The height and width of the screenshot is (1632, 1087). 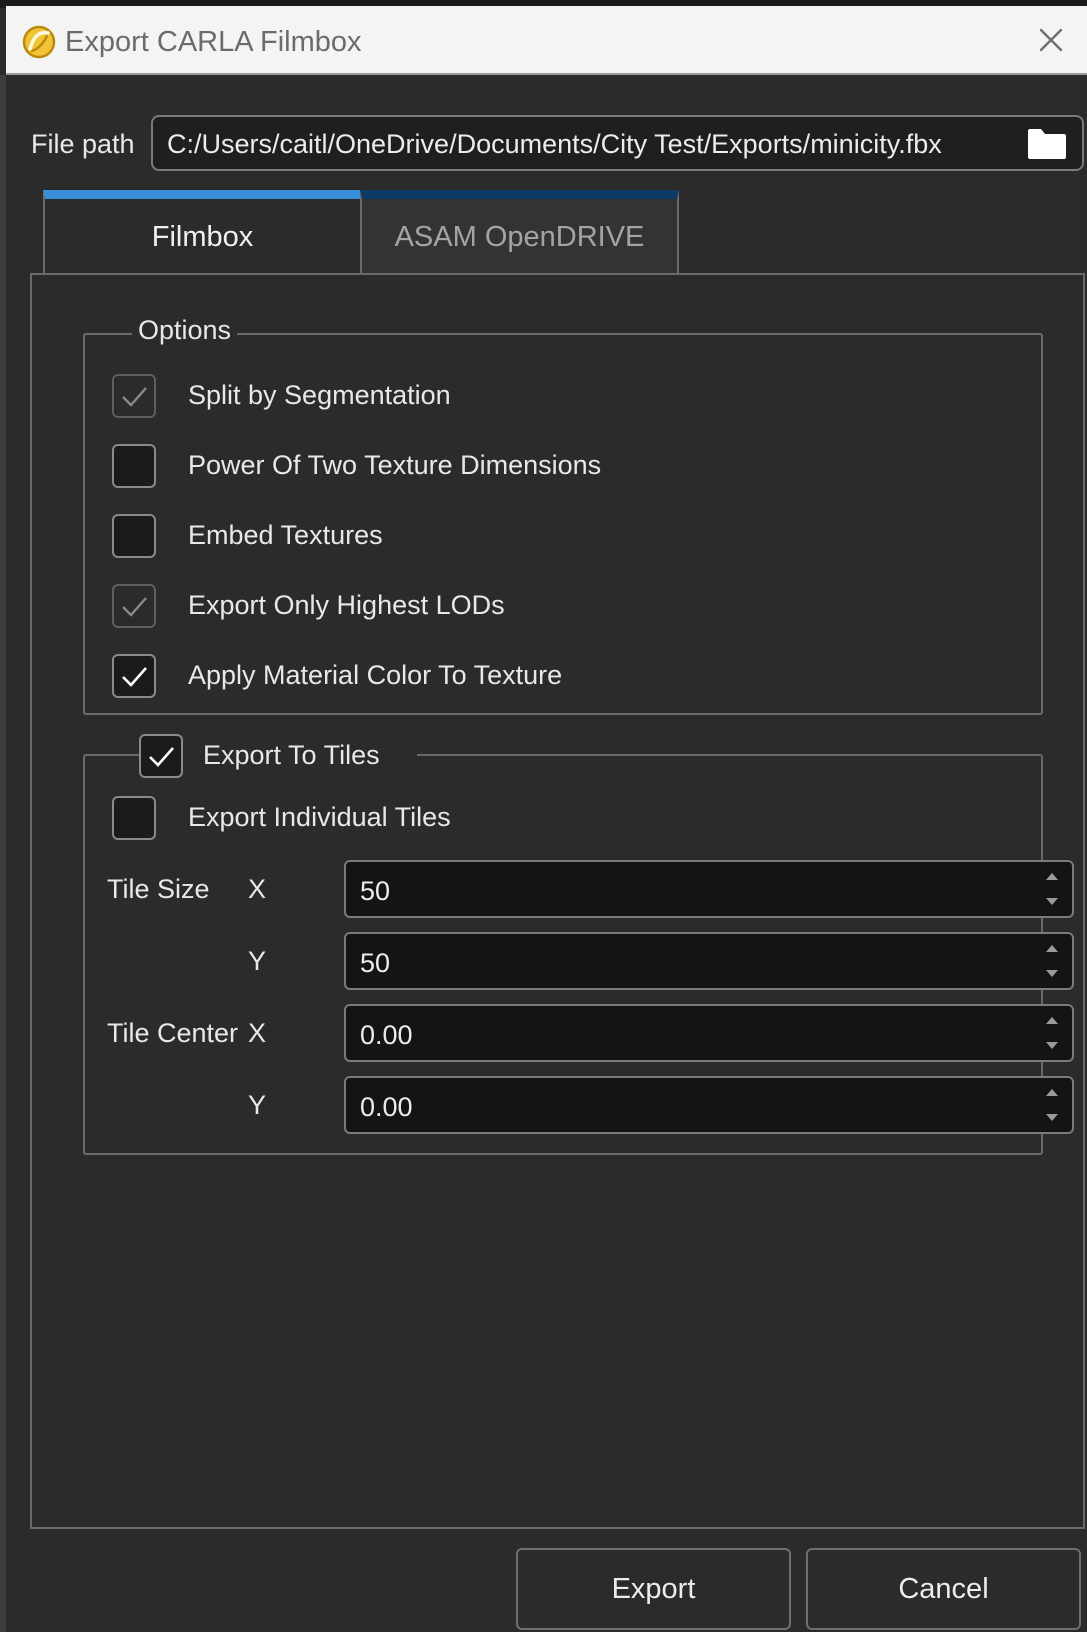 What do you see at coordinates (291, 755) in the screenshot?
I see `export-to-tiles-label: Export To Tiles` at bounding box center [291, 755].